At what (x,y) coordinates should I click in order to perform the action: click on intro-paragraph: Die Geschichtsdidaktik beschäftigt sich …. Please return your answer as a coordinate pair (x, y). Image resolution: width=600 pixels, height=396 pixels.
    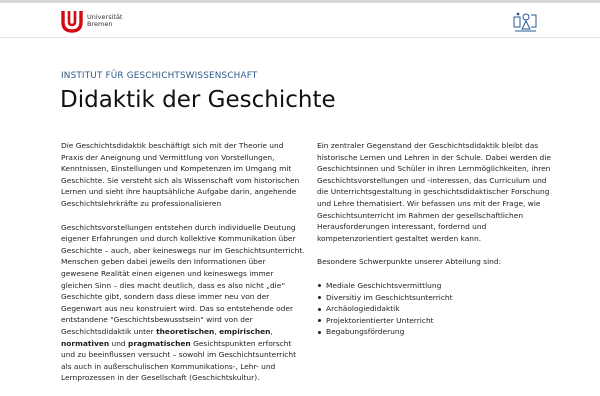
    Looking at the image, I should click on (180, 174).